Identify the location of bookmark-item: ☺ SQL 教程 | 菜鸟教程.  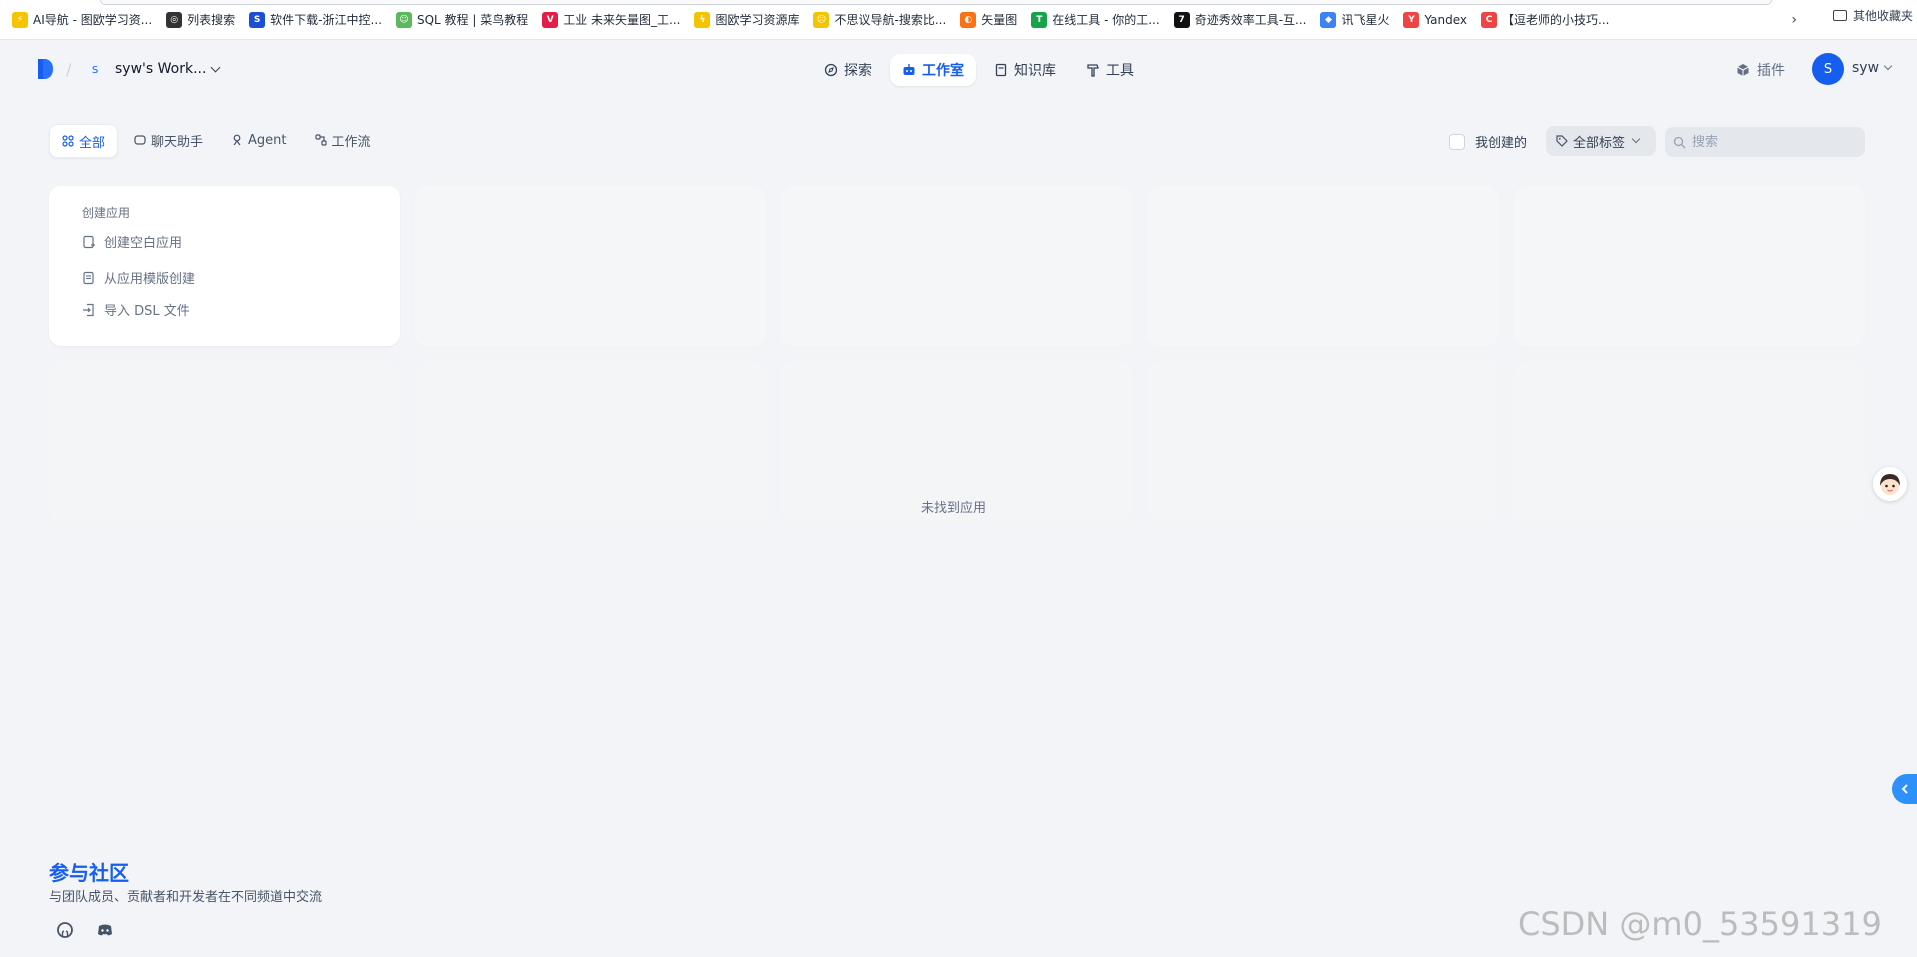
(462, 20).